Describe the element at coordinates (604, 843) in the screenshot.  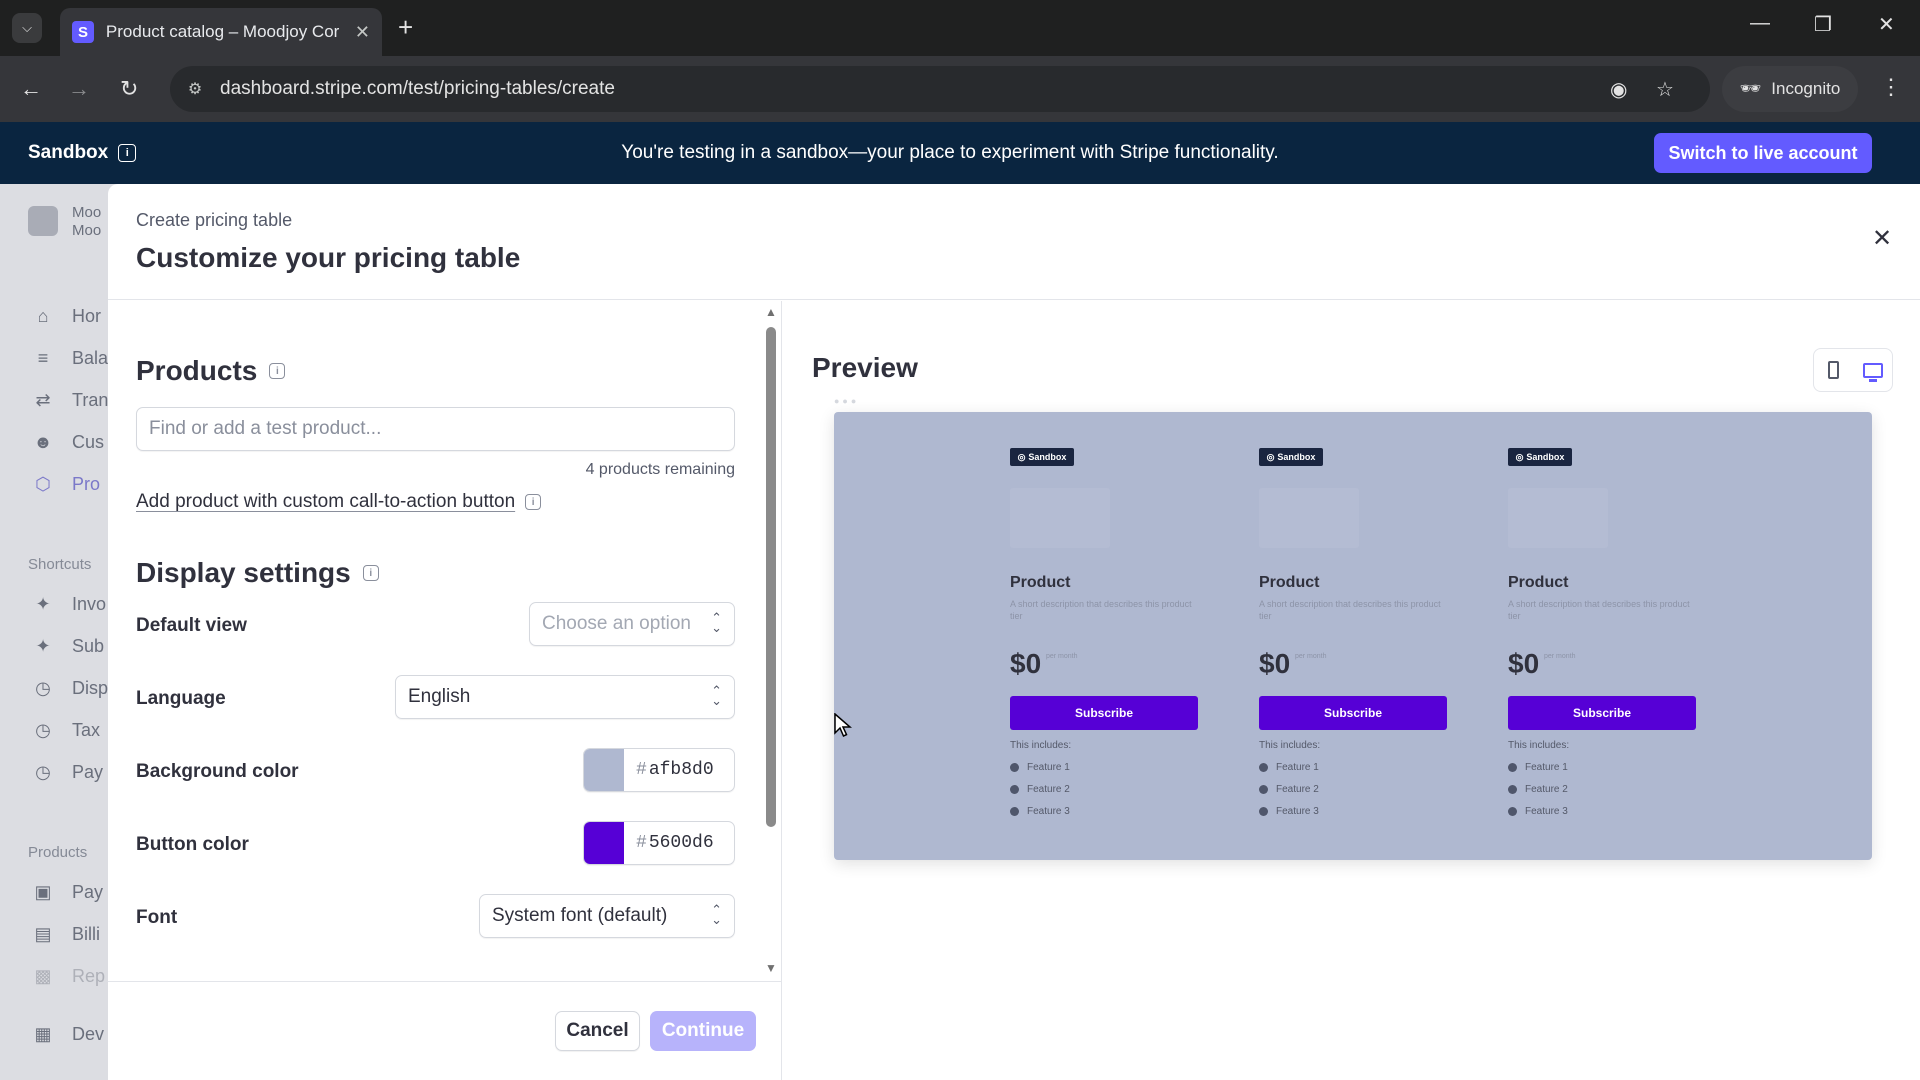
I see `button-color-swatch` at that location.